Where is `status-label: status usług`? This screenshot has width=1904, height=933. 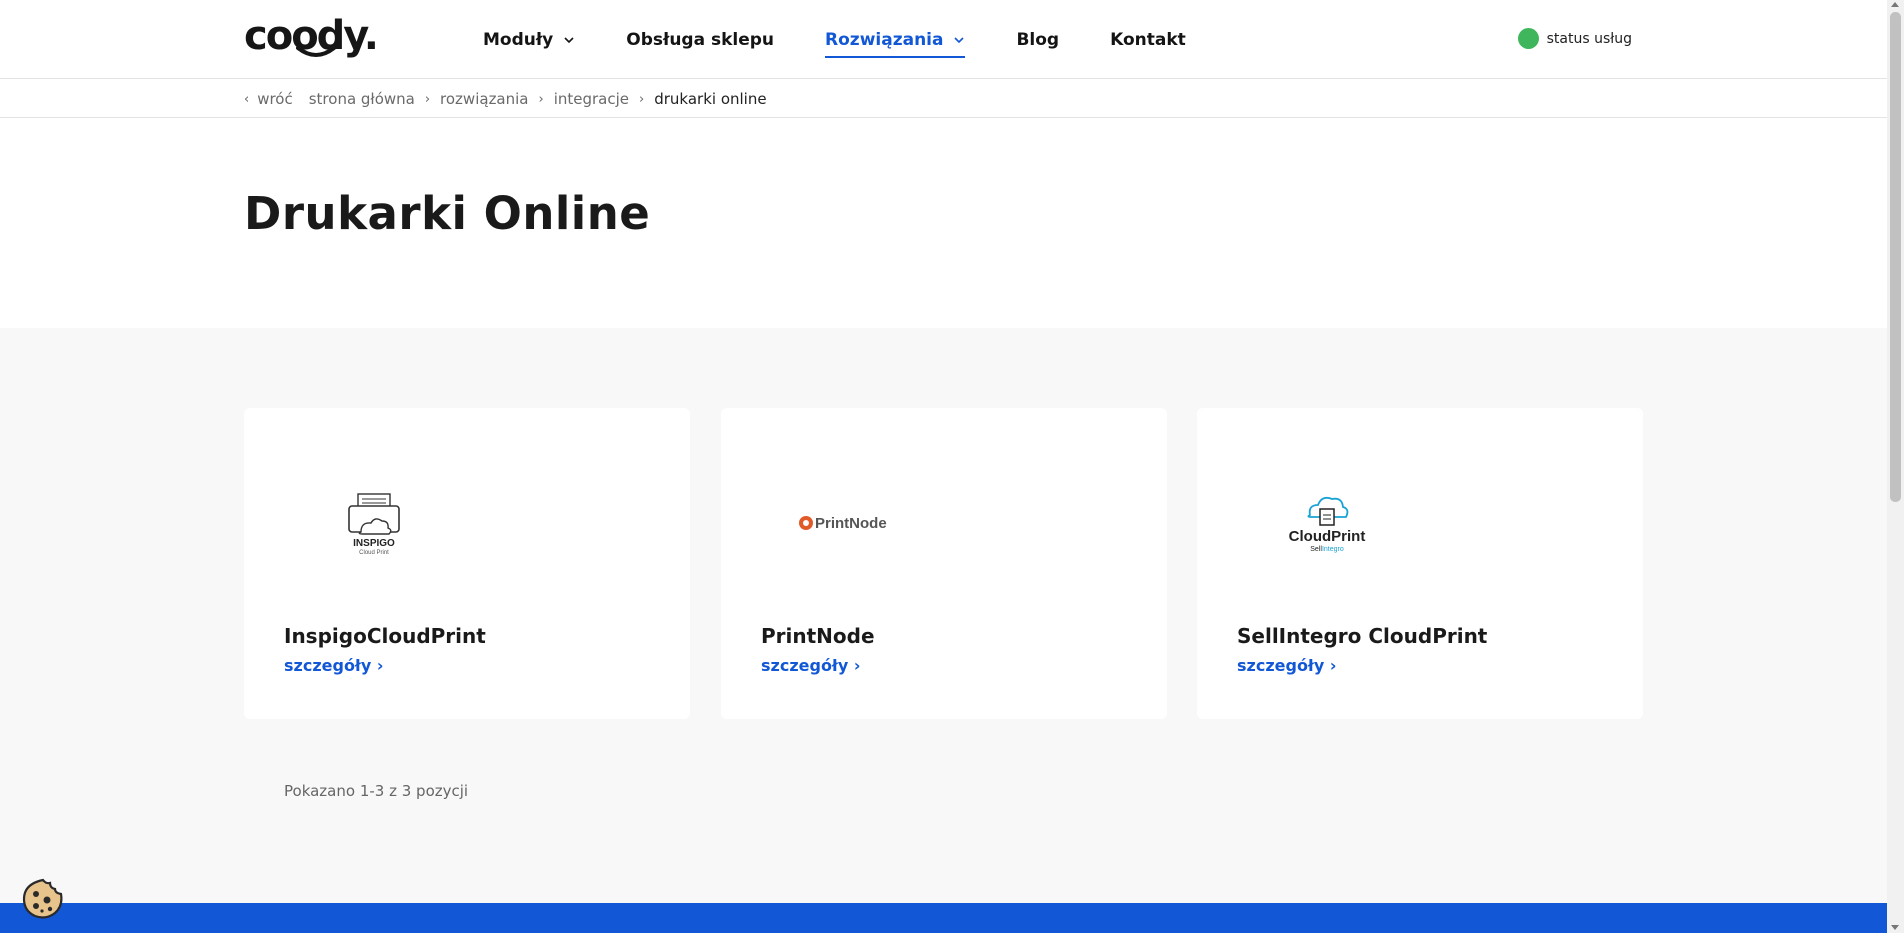
status-label: status usług is located at coordinates (1589, 38).